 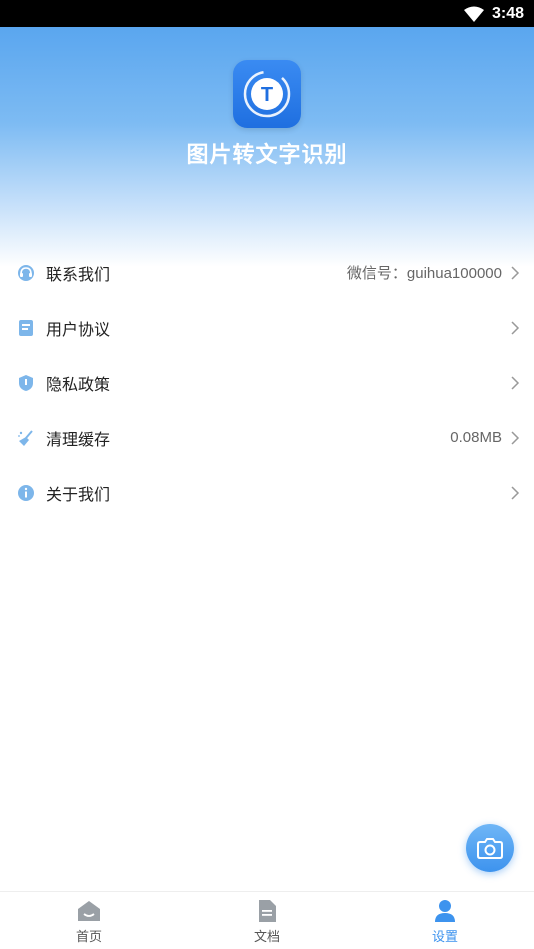 I want to click on menu-item-contact-us: 联系我们 微信号：guihua100000, so click(x=267, y=272).